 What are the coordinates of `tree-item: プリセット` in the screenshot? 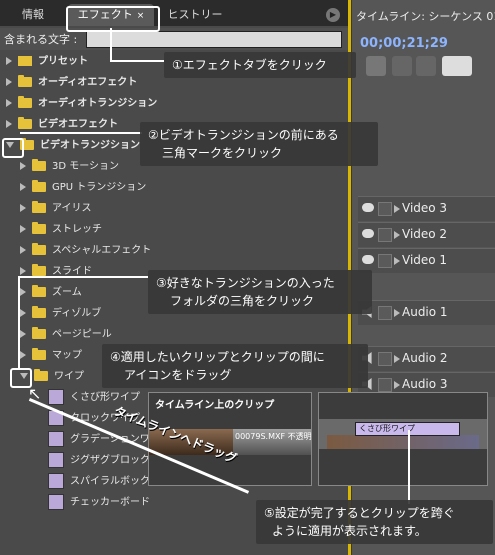 It's located at (47, 62).